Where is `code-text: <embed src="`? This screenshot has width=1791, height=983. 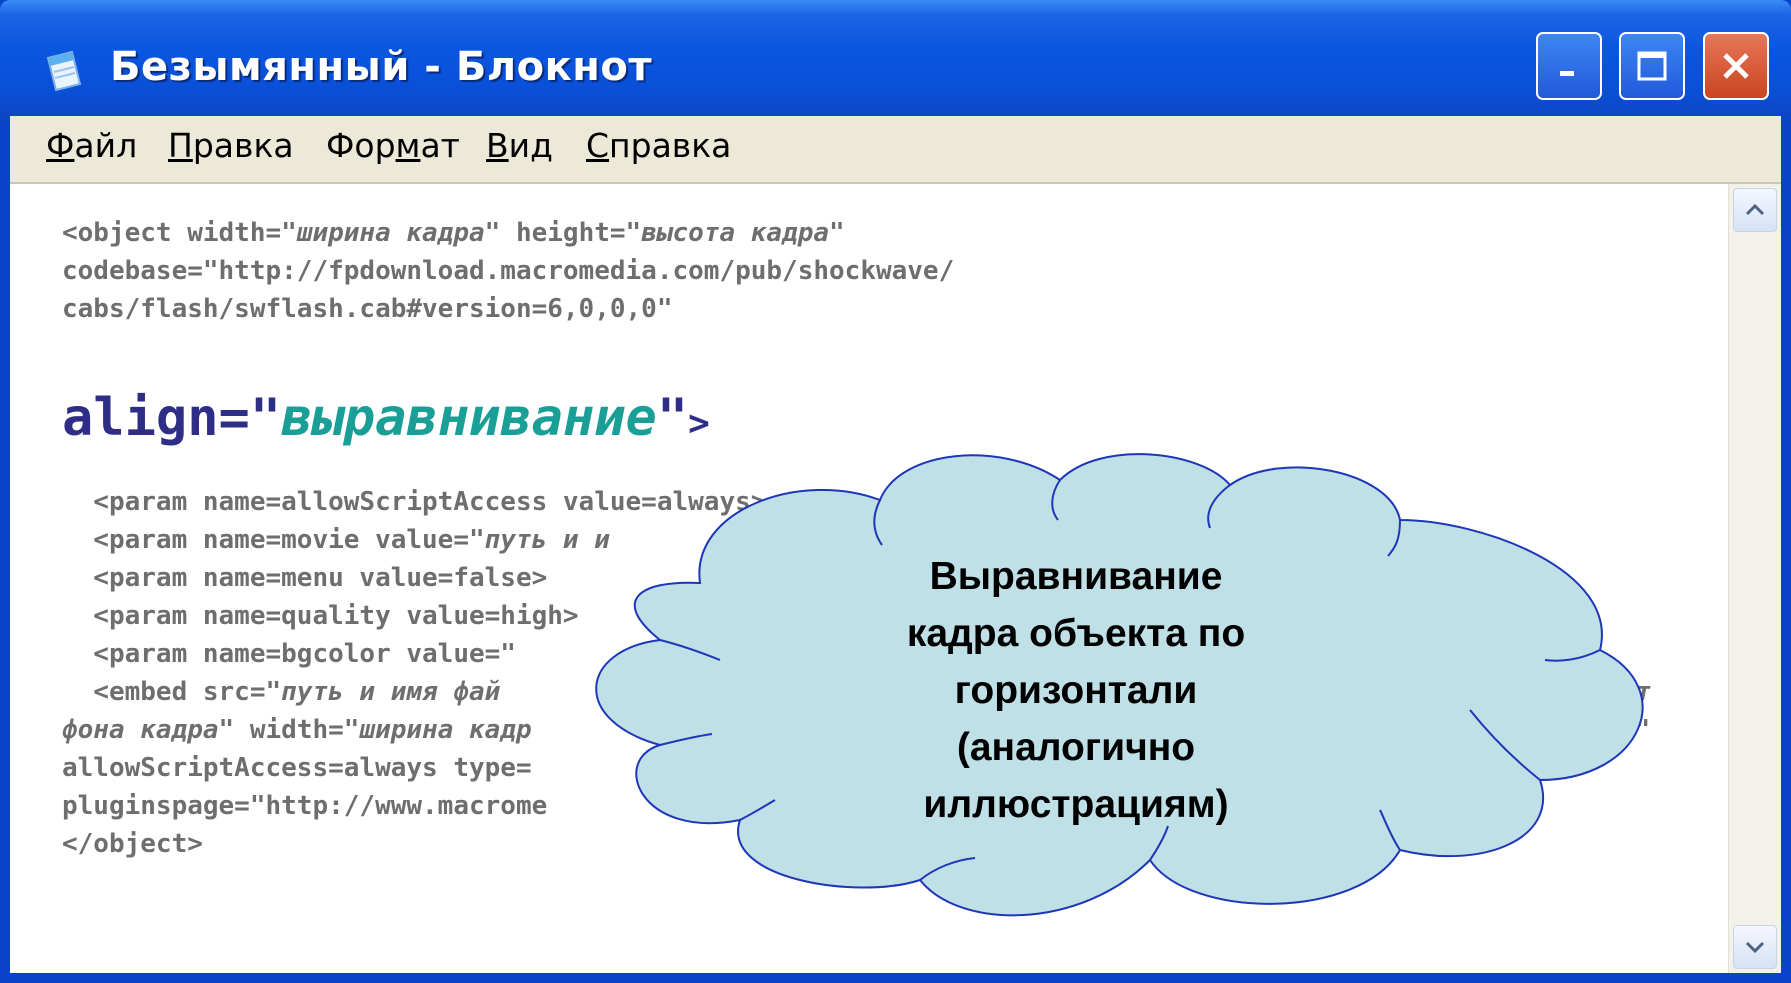 code-text: <embed src=" is located at coordinates (172, 692).